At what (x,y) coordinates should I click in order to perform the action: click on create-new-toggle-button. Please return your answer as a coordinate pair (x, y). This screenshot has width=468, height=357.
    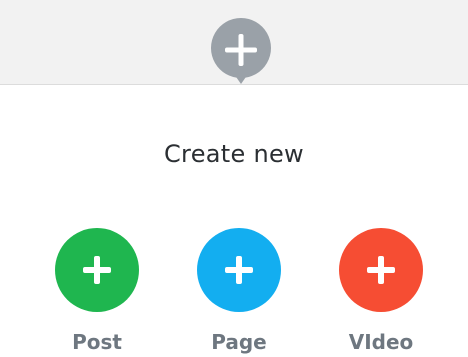
    Looking at the image, I should click on (241, 50).